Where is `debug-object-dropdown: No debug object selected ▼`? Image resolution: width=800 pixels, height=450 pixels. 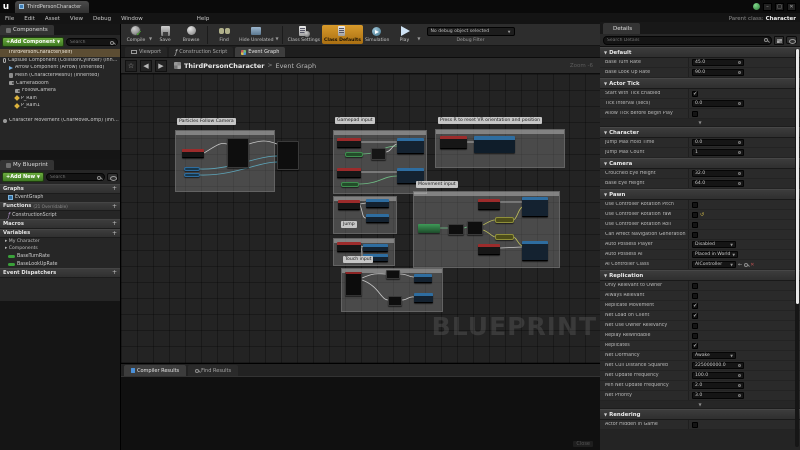 debug-object-dropdown: No debug object selected ▼ is located at coordinates (470, 31).